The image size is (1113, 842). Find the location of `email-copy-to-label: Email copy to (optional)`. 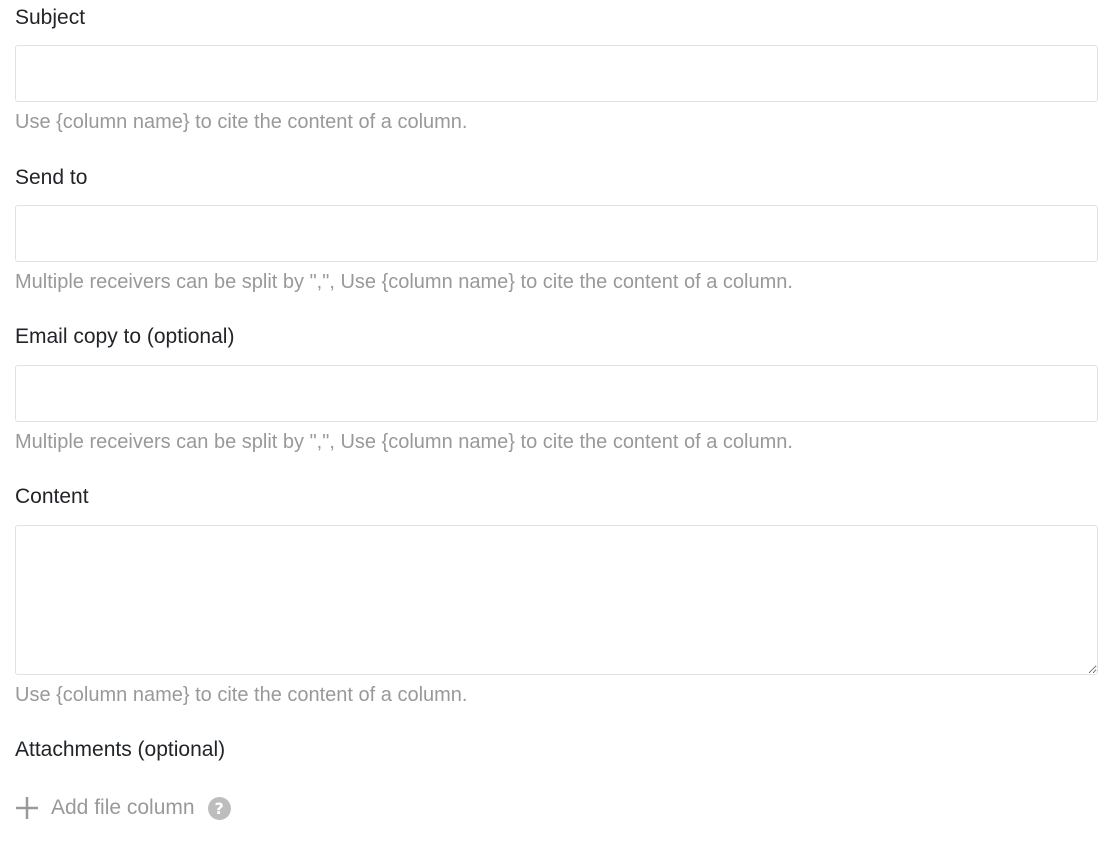

email-copy-to-label: Email copy to (optional) is located at coordinates (125, 336).